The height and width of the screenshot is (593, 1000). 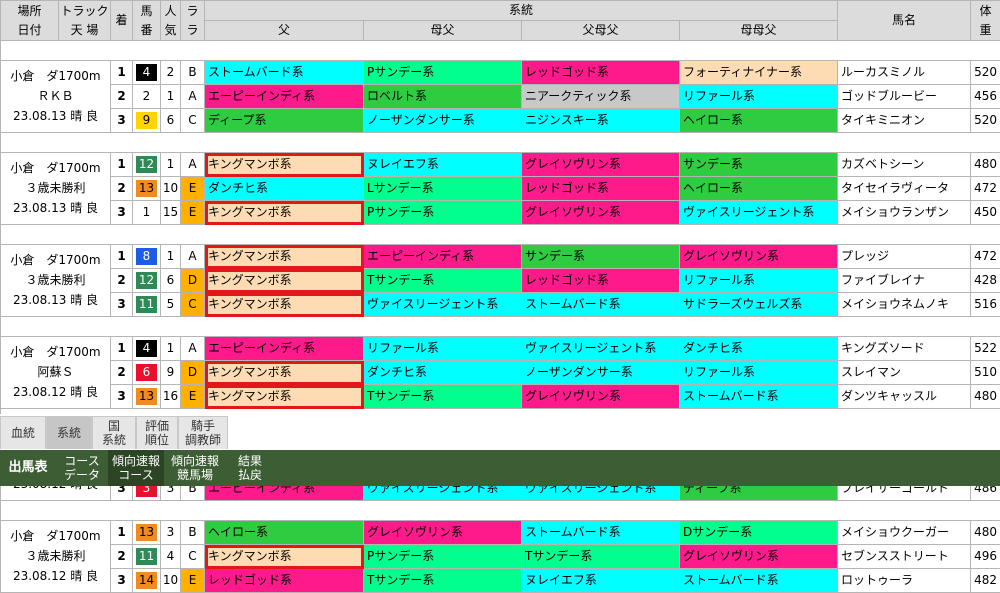 I want to click on horse-weight: 482, so click(x=985, y=581).